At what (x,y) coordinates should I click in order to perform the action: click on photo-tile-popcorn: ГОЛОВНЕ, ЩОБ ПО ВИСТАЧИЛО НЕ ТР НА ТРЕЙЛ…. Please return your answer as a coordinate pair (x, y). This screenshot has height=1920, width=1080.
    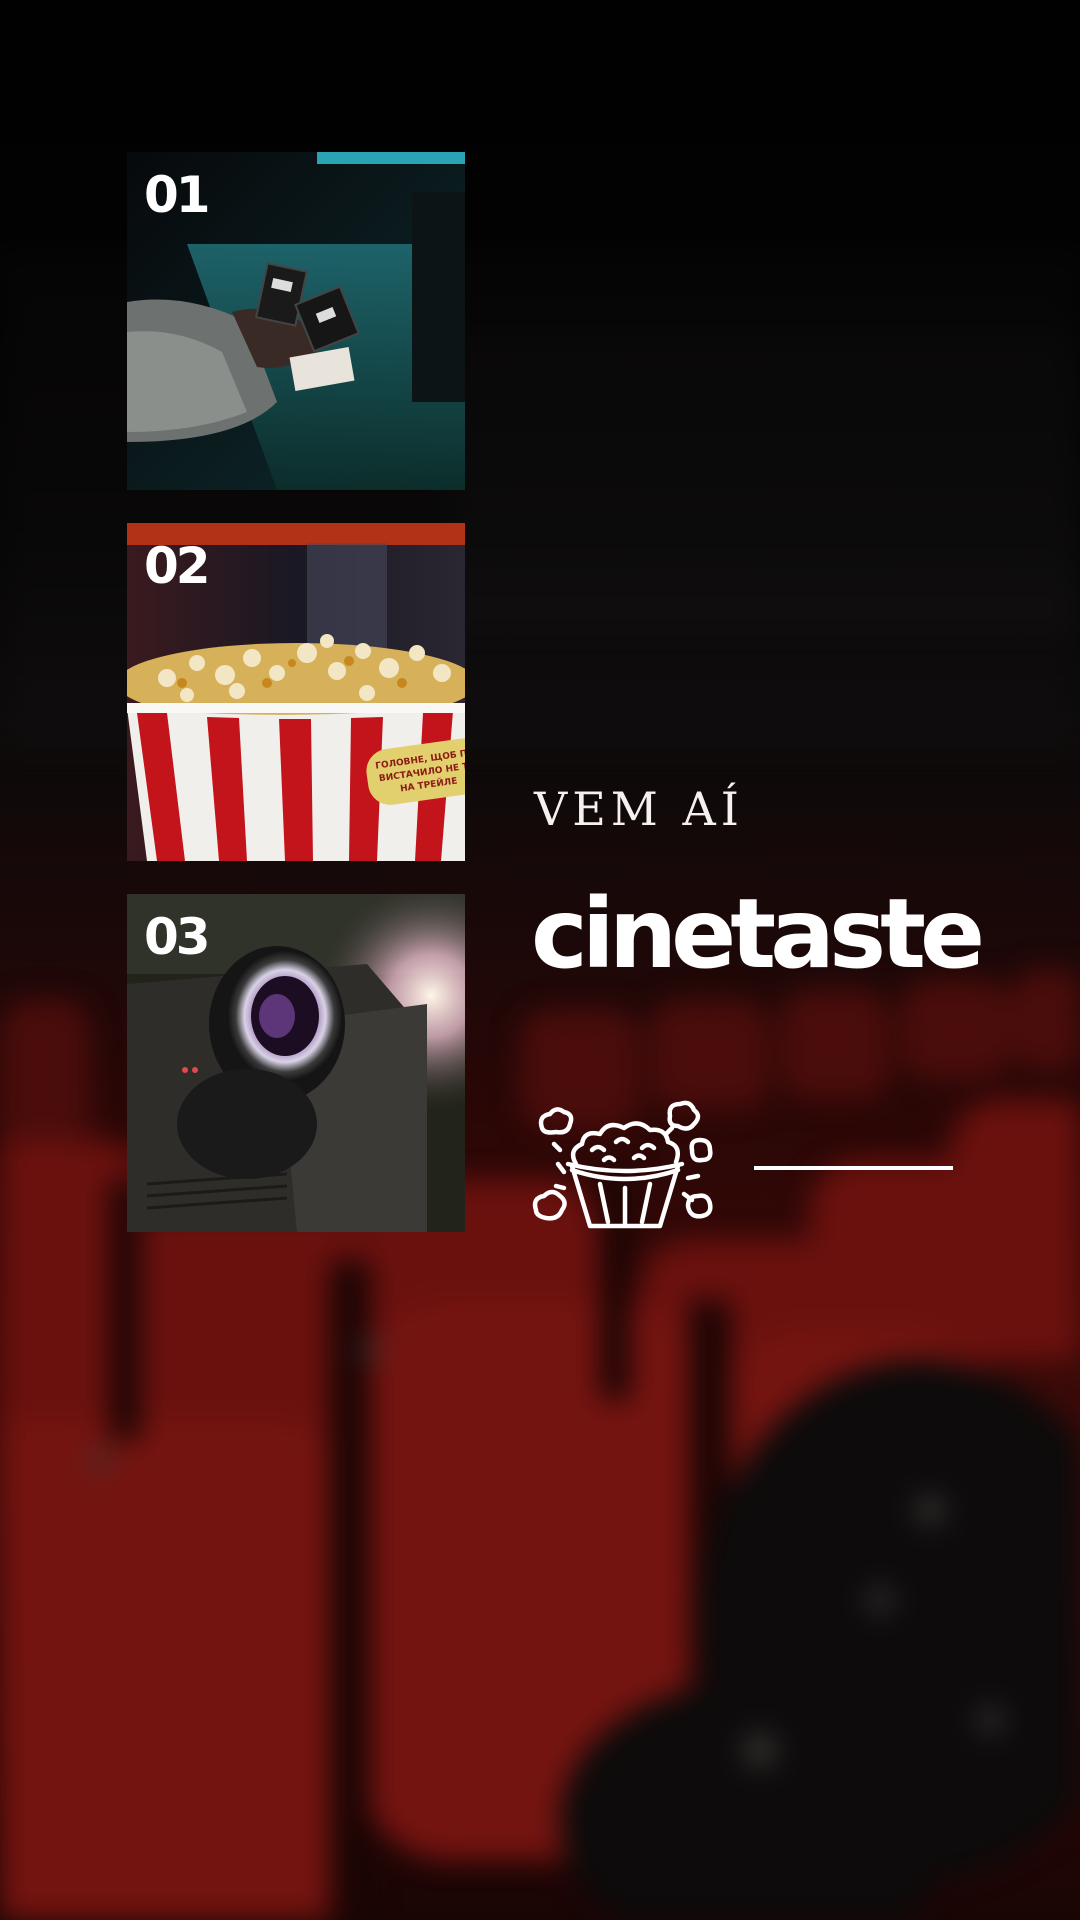
    Looking at the image, I should click on (296, 692).